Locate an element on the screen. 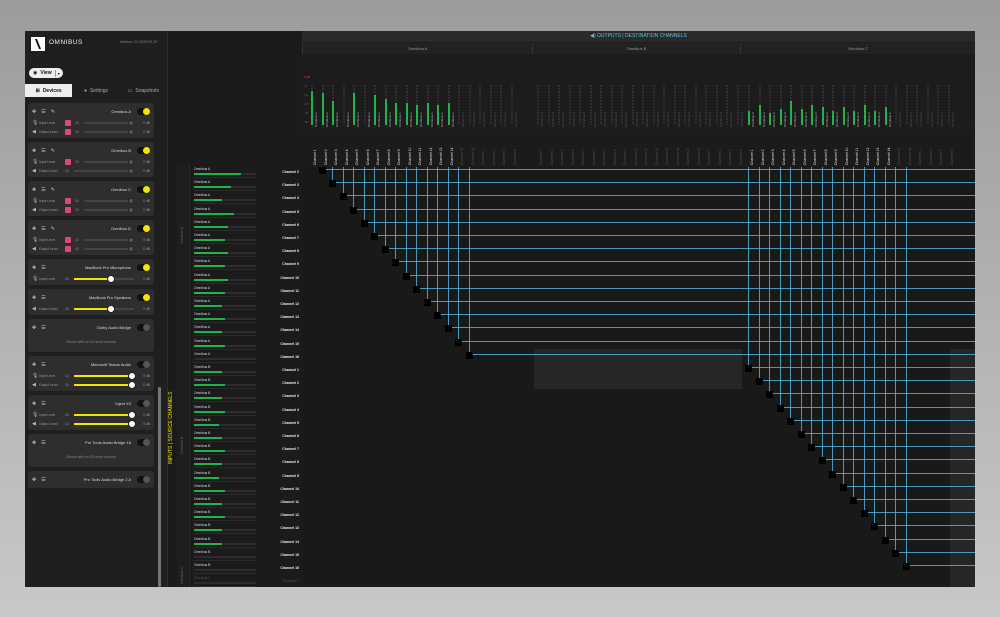  output-channel-label: Channel 8 is located at coordinates (826, 157).